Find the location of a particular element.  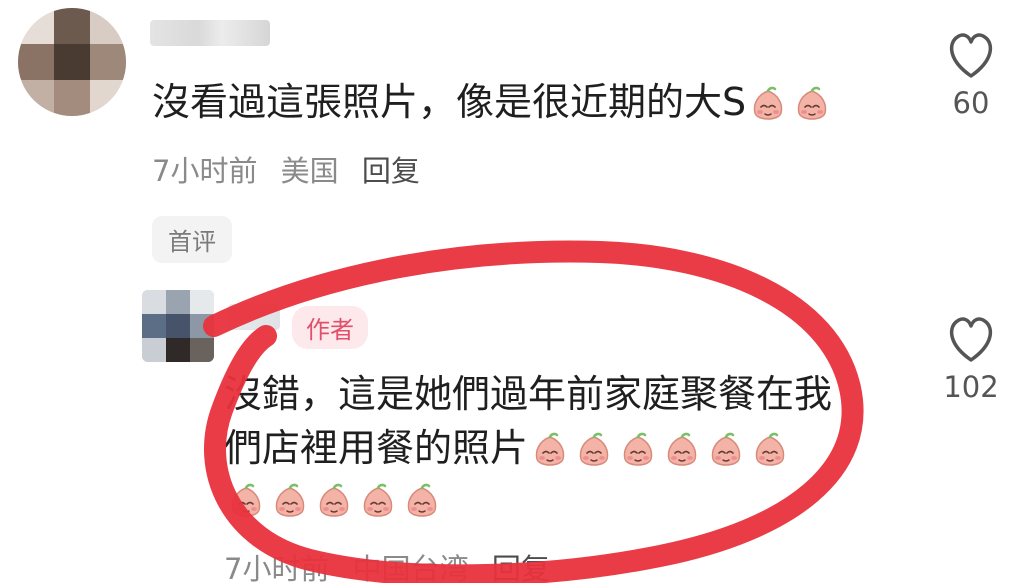

author-tag: 作者 is located at coordinates (330, 327).